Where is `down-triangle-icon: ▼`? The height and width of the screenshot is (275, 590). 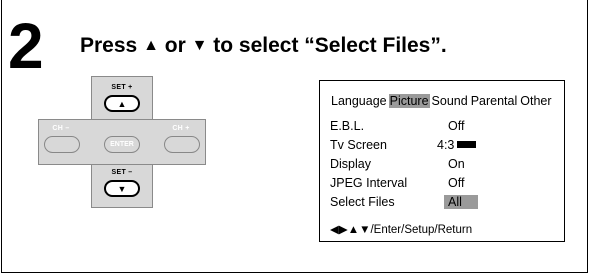
down-triangle-icon: ▼ is located at coordinates (199, 45).